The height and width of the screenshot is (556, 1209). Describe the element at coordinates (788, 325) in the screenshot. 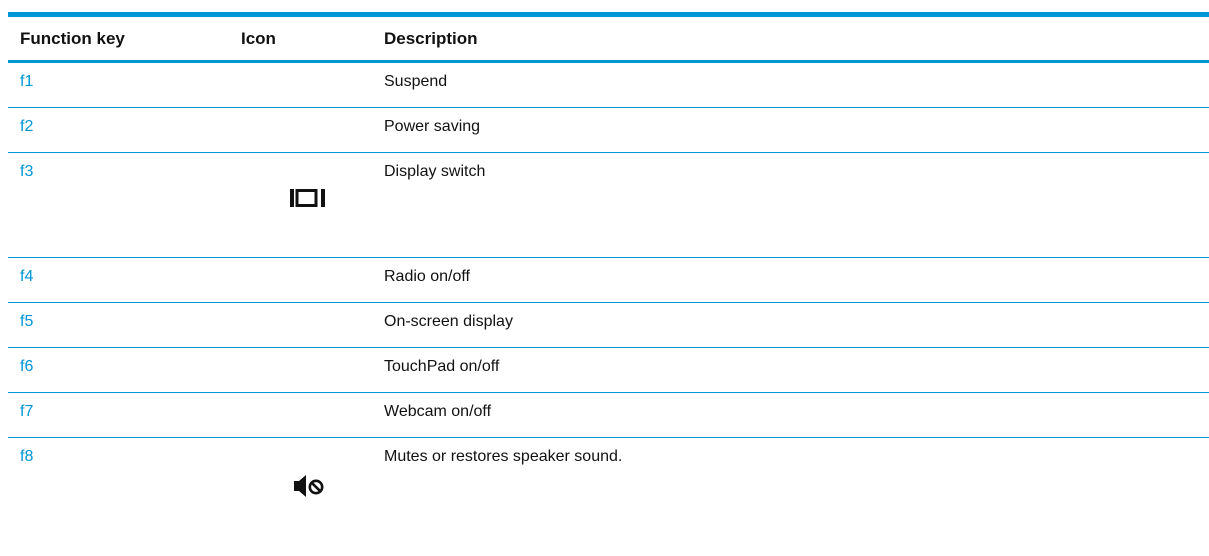

I see `description-cell: On-screen display` at that location.